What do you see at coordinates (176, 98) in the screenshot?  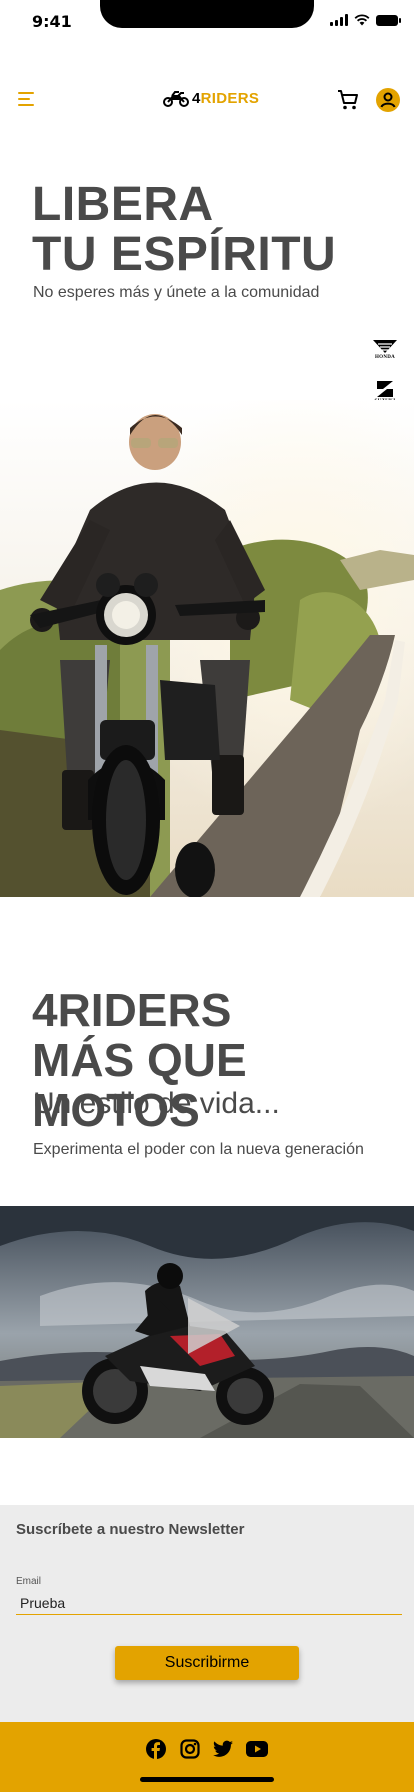 I see `motorcycle-icon` at bounding box center [176, 98].